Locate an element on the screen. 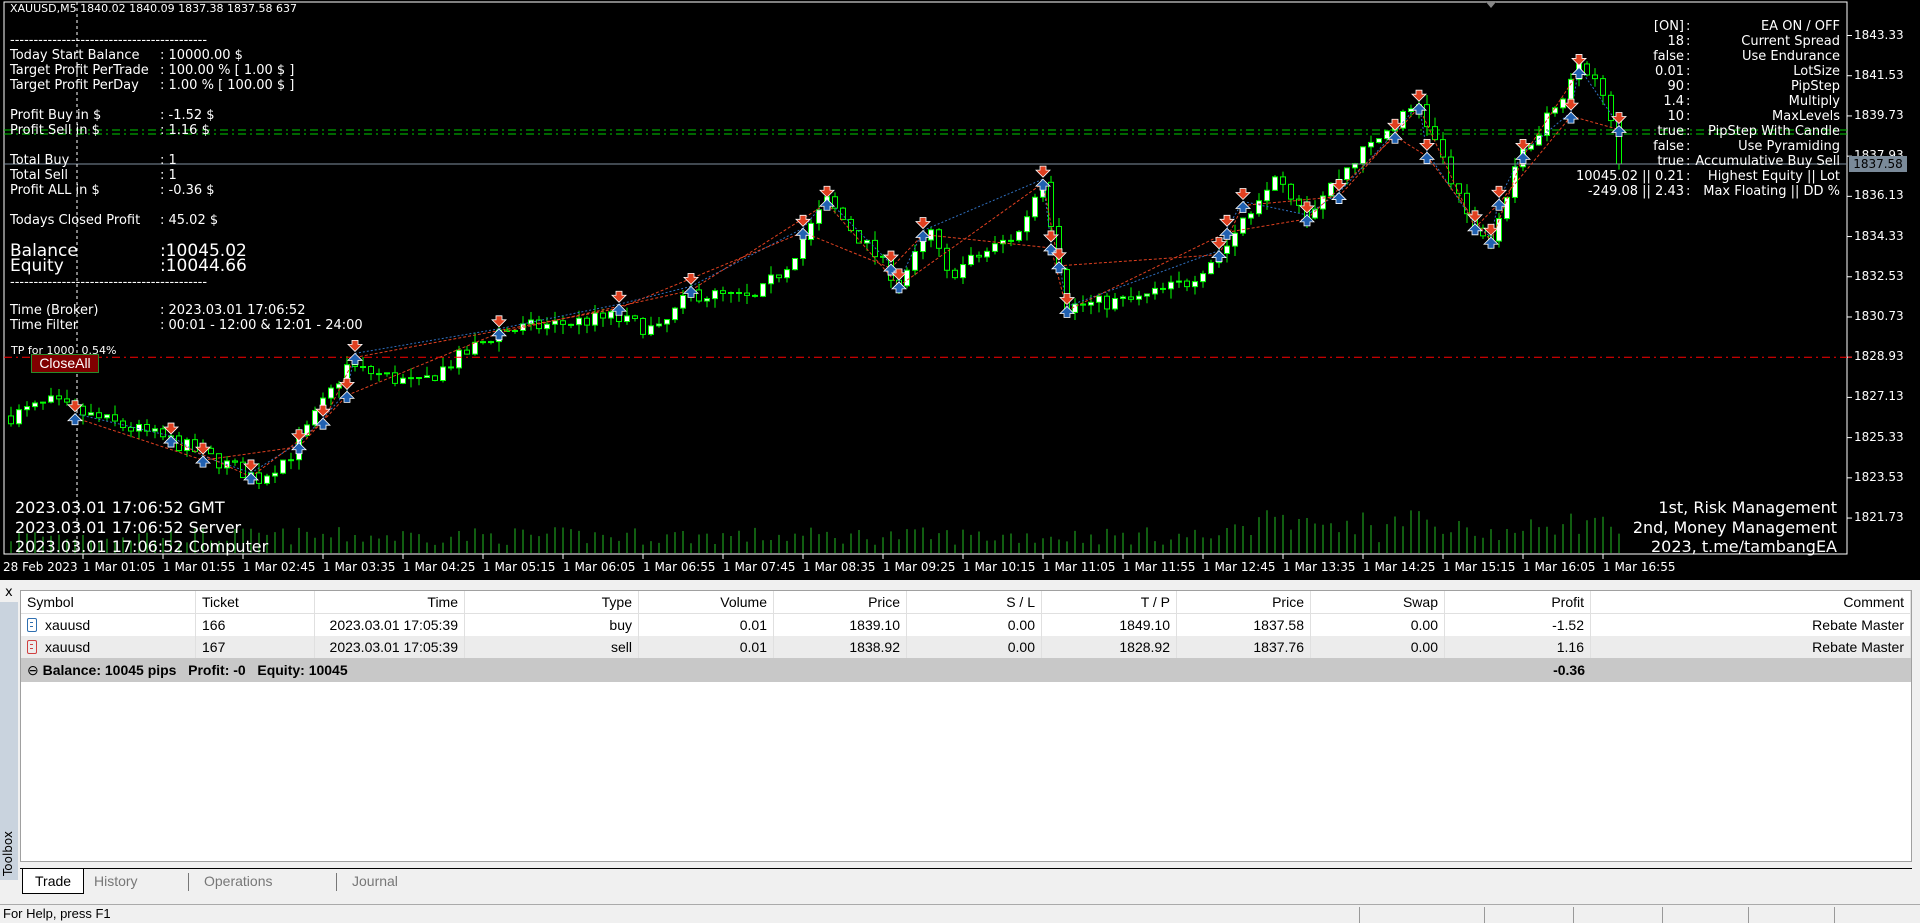 This screenshot has height=923, width=1920. tab-history: History is located at coordinates (116, 881).